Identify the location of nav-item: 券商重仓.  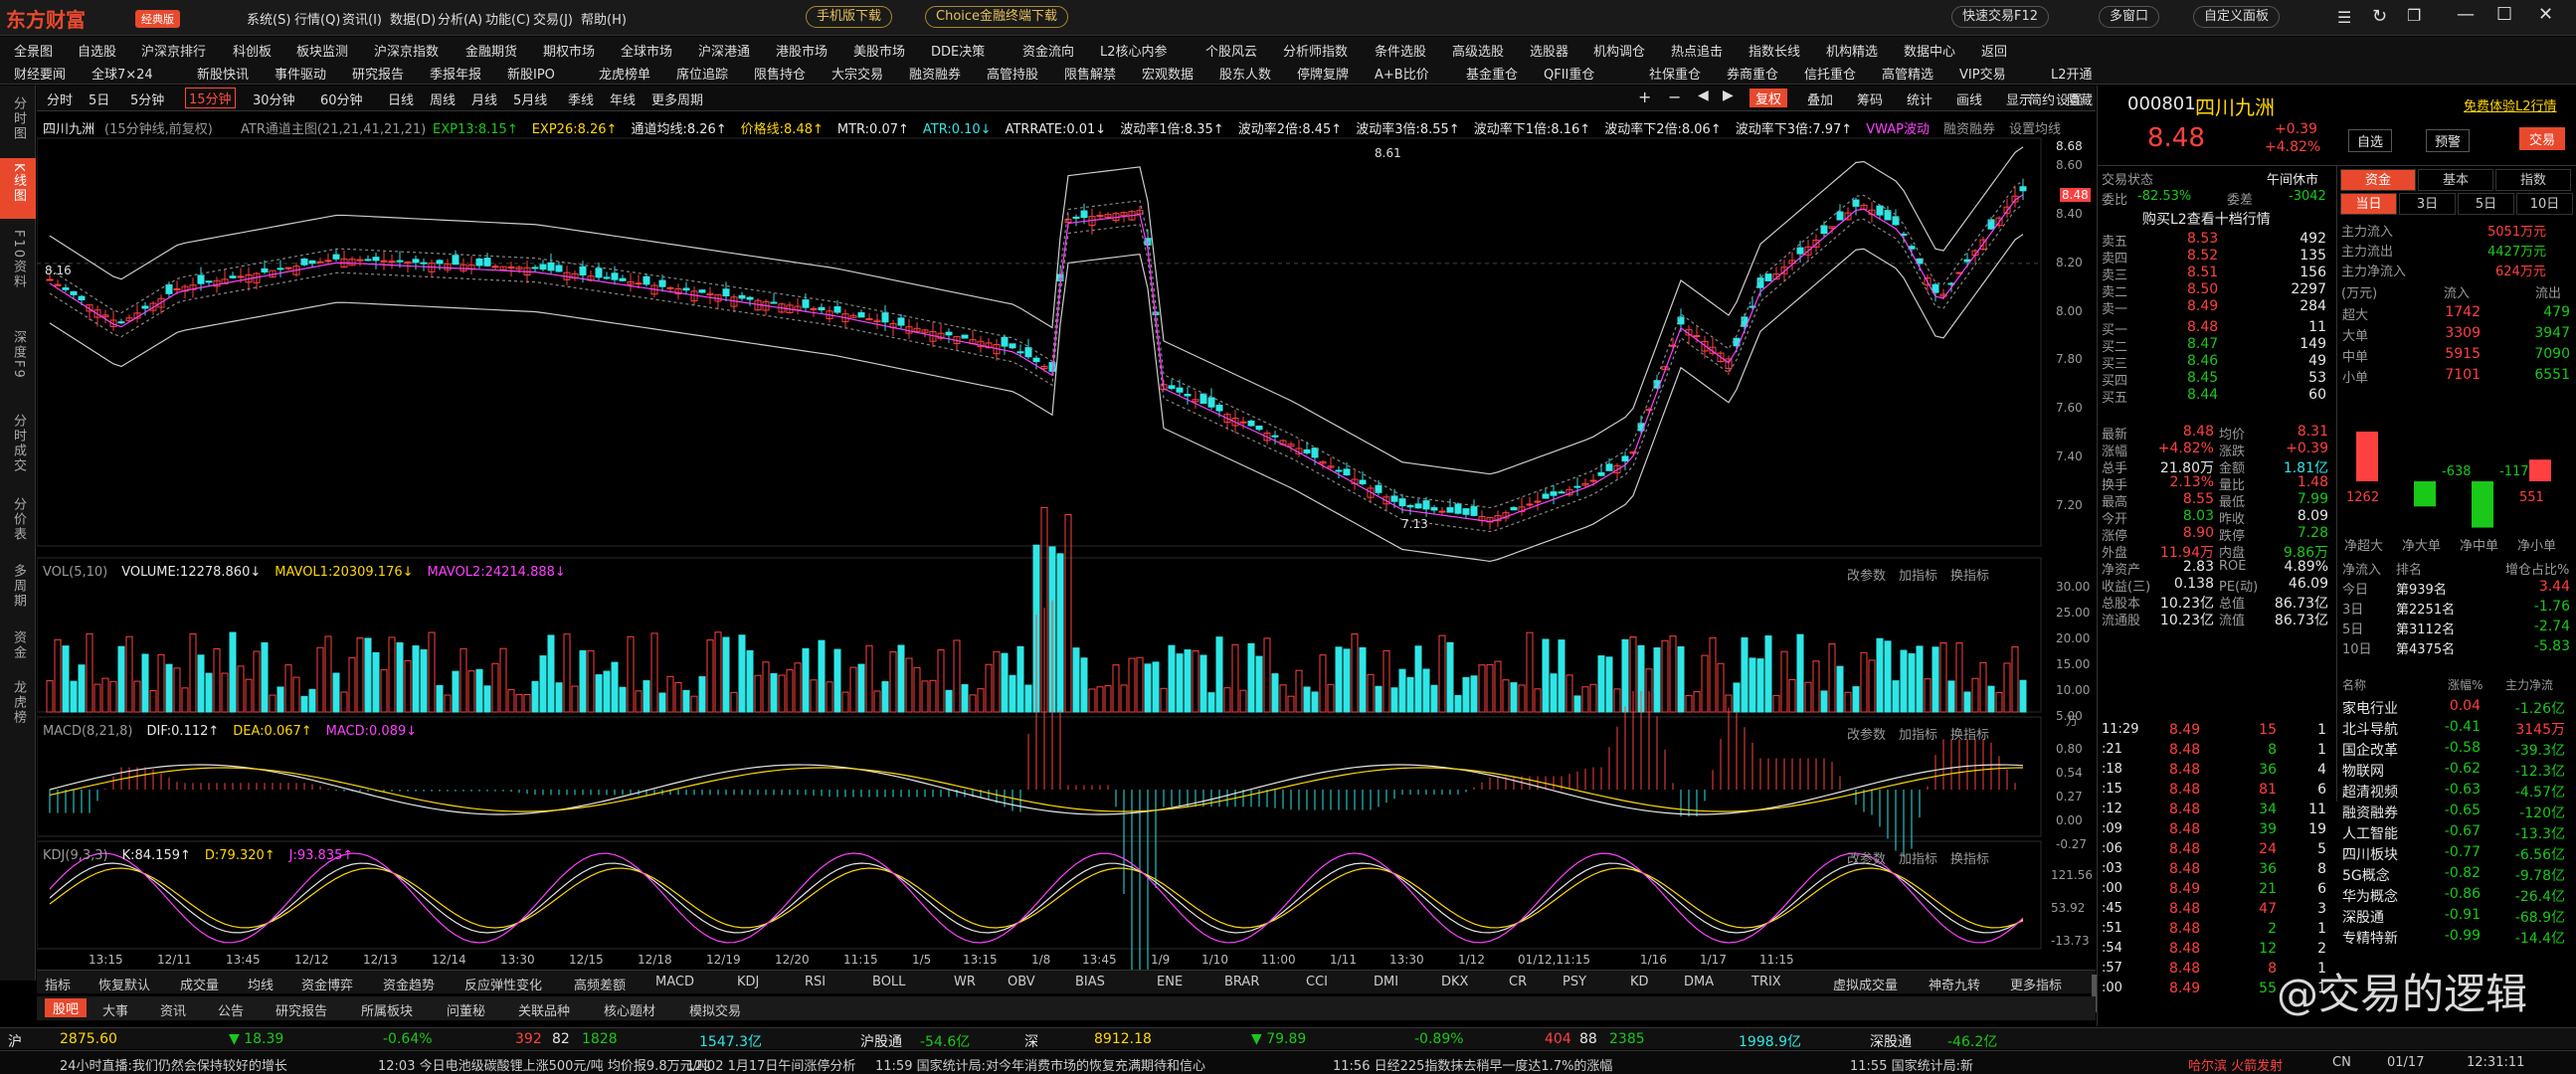
(1752, 73).